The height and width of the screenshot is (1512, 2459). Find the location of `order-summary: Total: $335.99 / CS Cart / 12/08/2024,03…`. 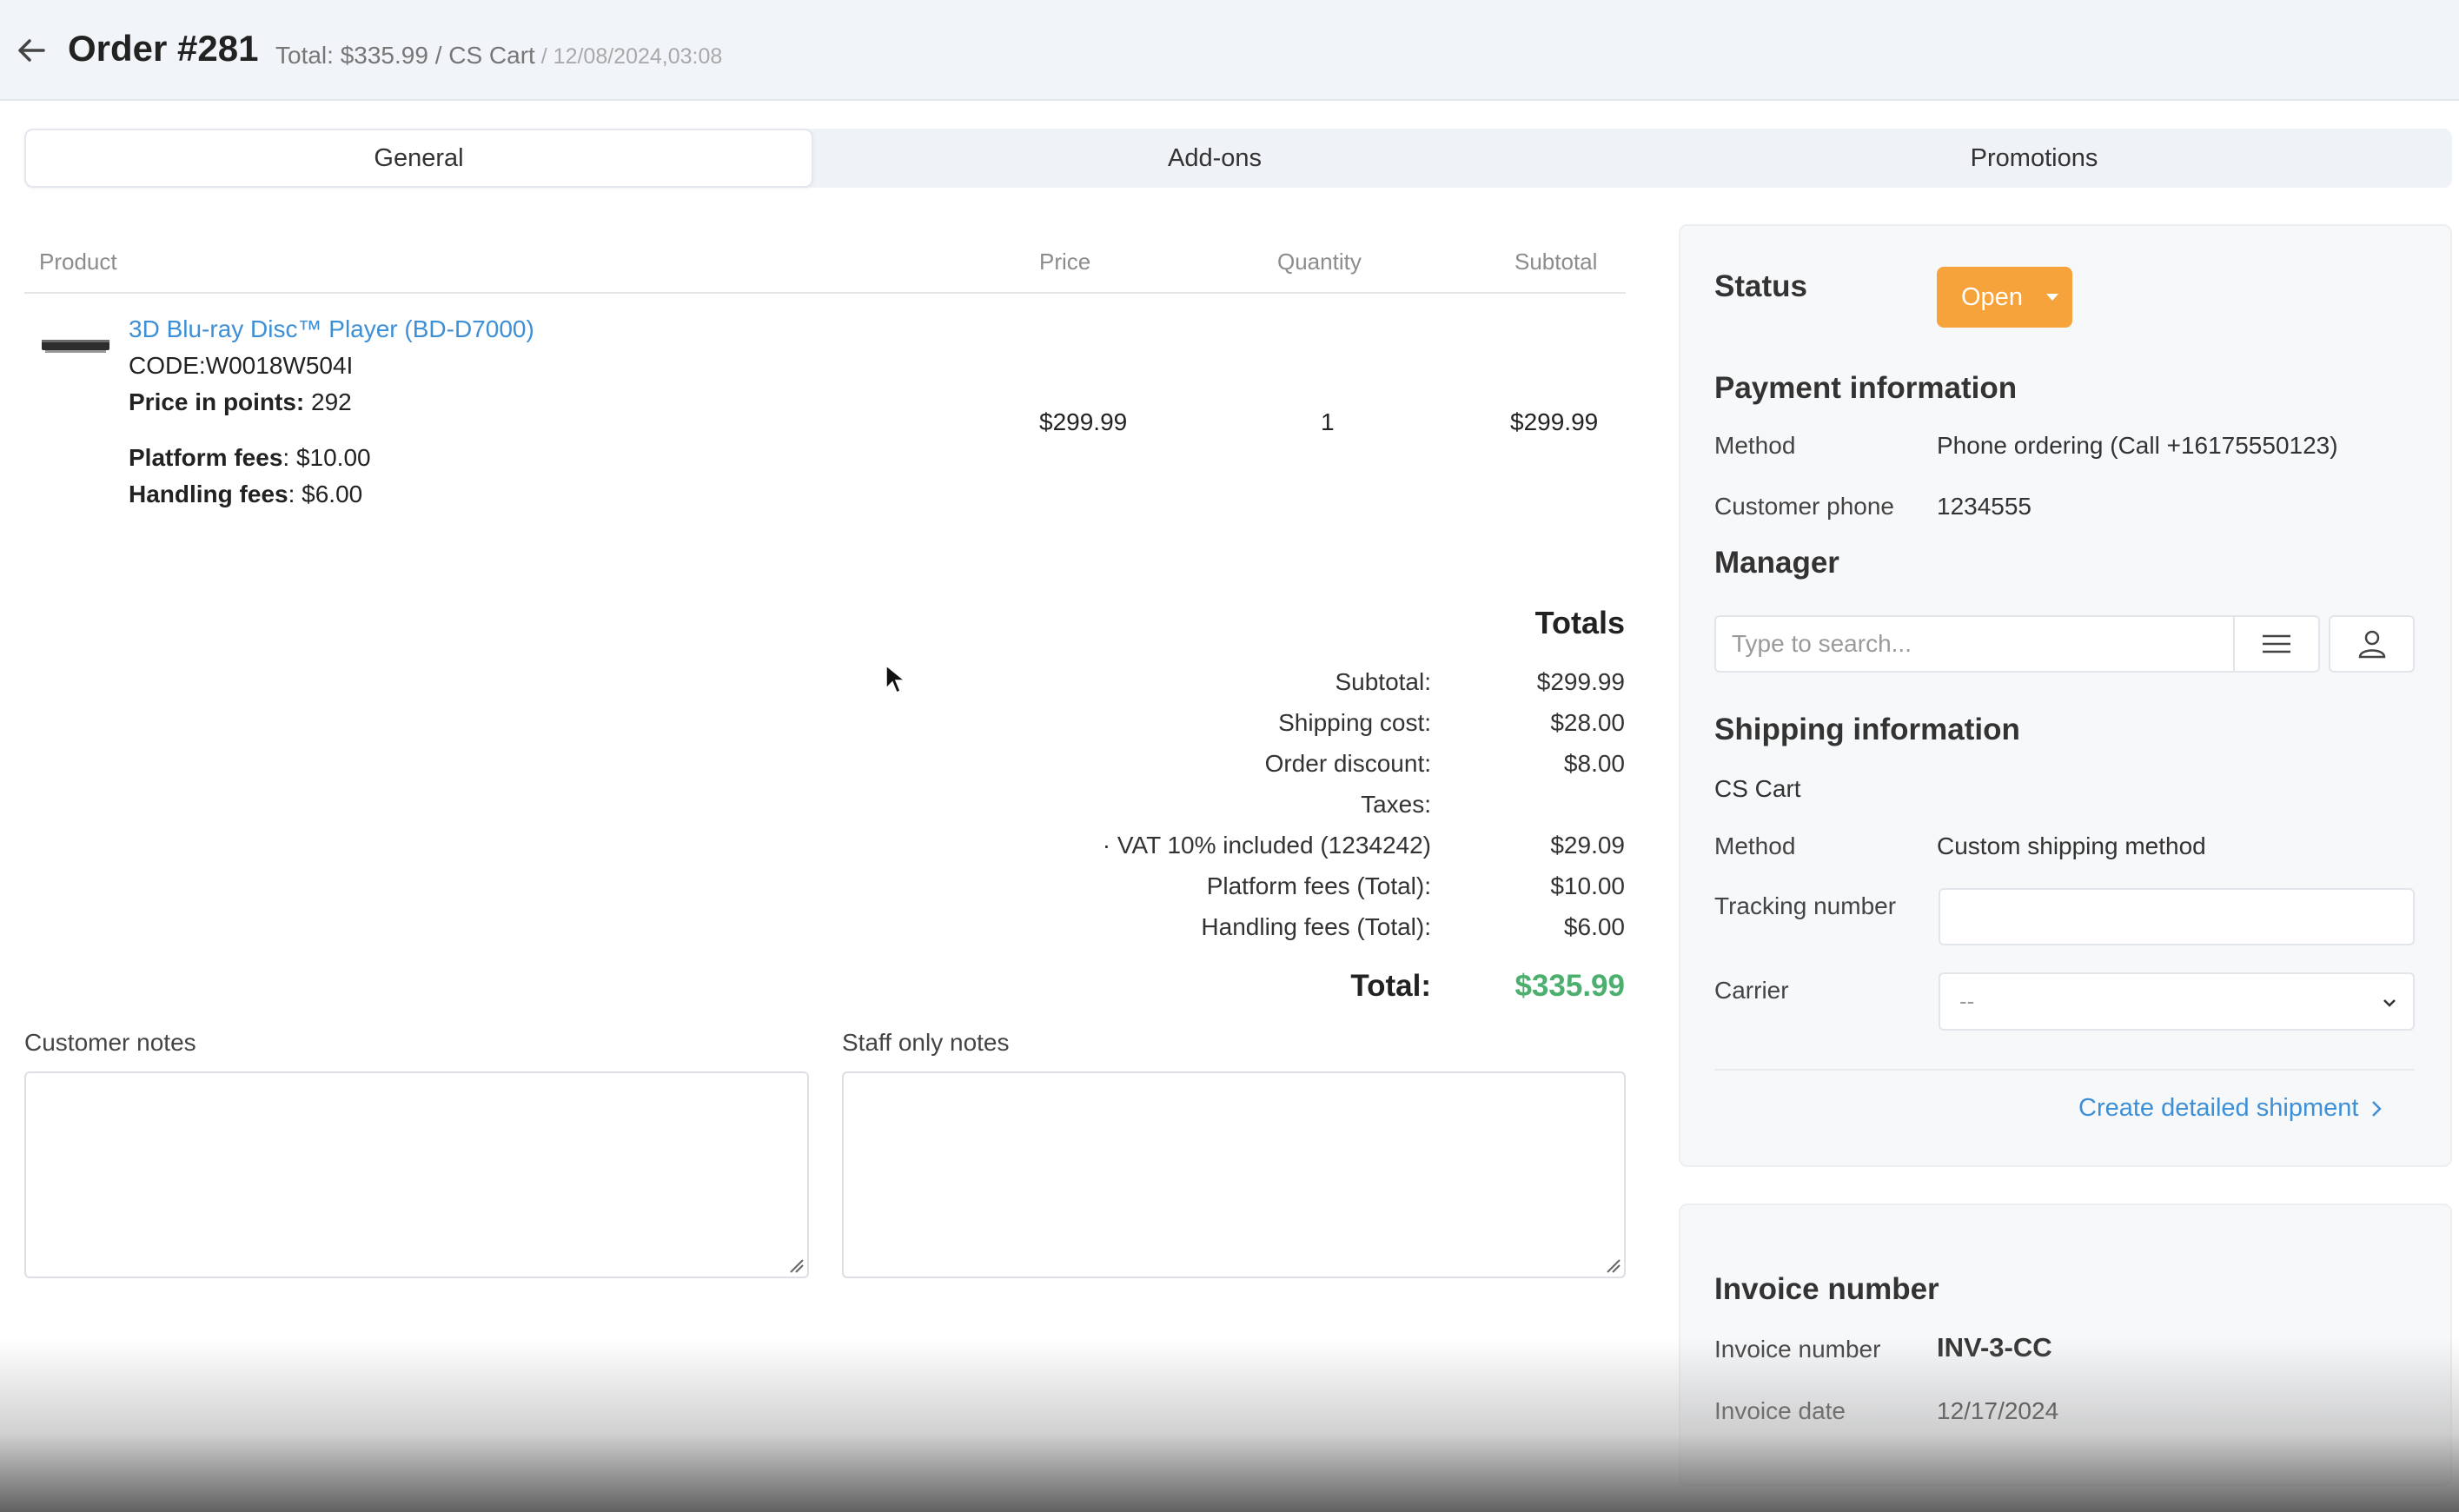

order-summary: Total: $335.99 / CS Cart / 12/08/2024,03… is located at coordinates (498, 56).